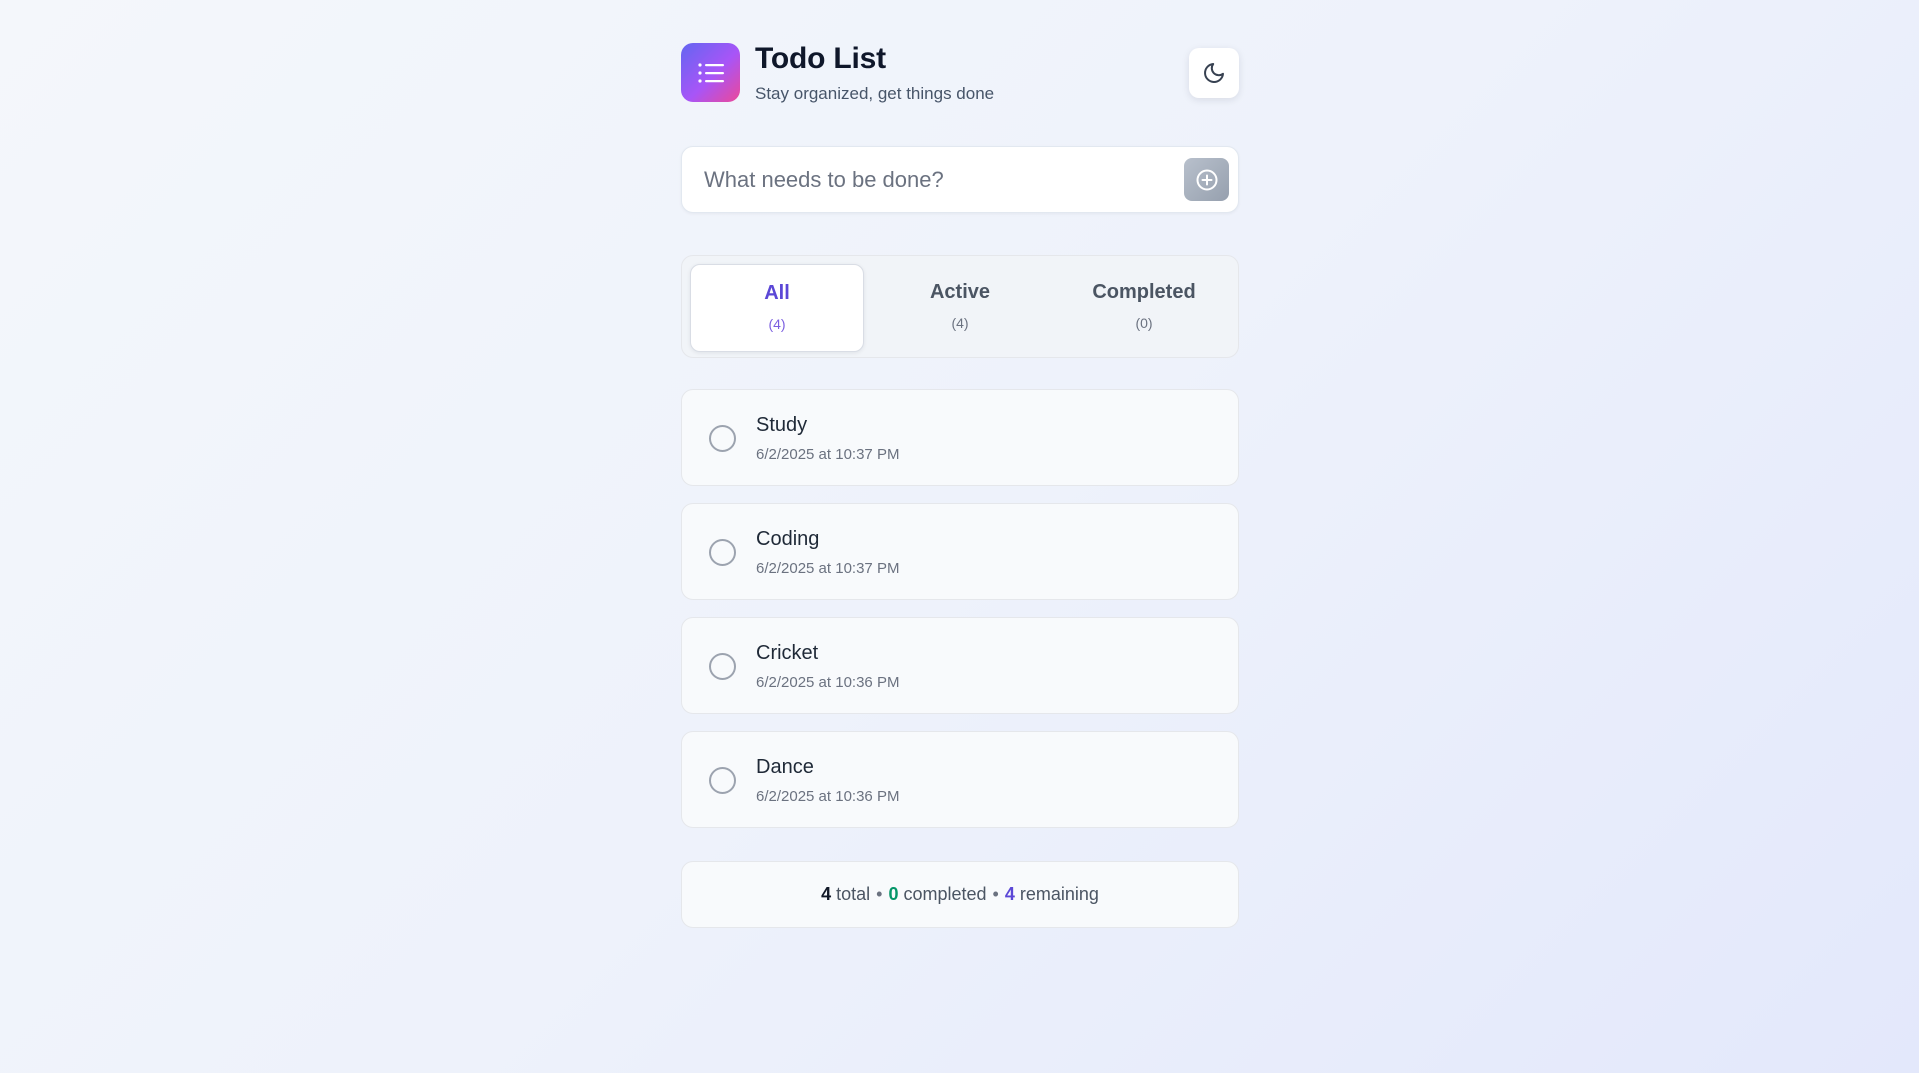 The width and height of the screenshot is (1919, 1073). Describe the element at coordinates (1144, 307) in the screenshot. I see `tab-completed: Completed (0)` at that location.